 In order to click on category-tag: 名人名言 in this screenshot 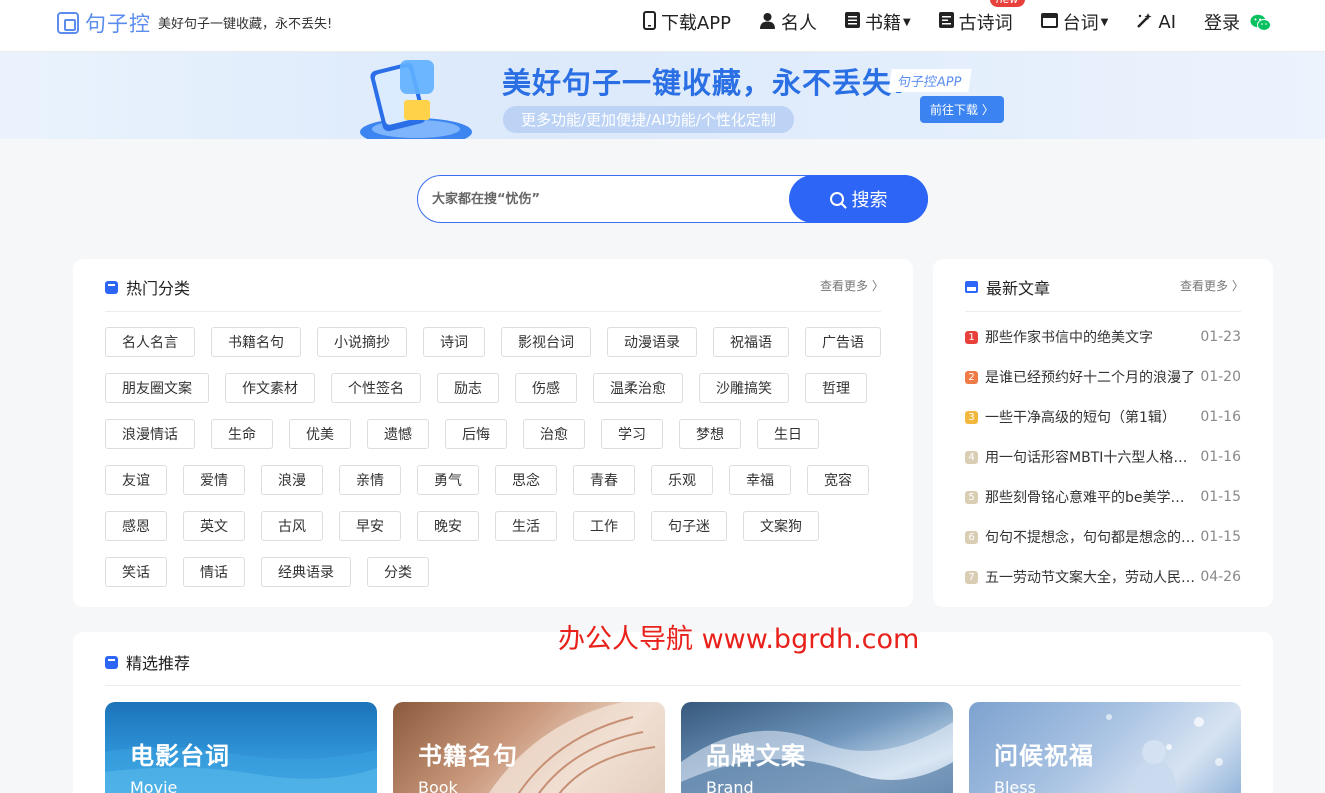, I will do `click(150, 342)`.